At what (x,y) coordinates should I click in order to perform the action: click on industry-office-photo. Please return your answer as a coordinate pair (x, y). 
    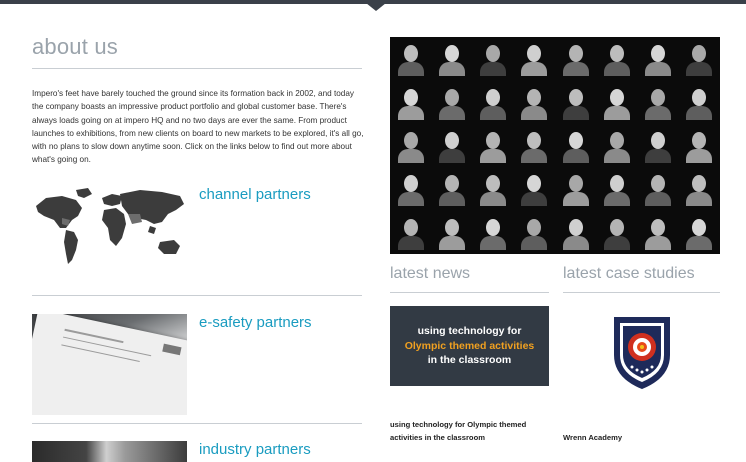
    Looking at the image, I should click on (109, 451).